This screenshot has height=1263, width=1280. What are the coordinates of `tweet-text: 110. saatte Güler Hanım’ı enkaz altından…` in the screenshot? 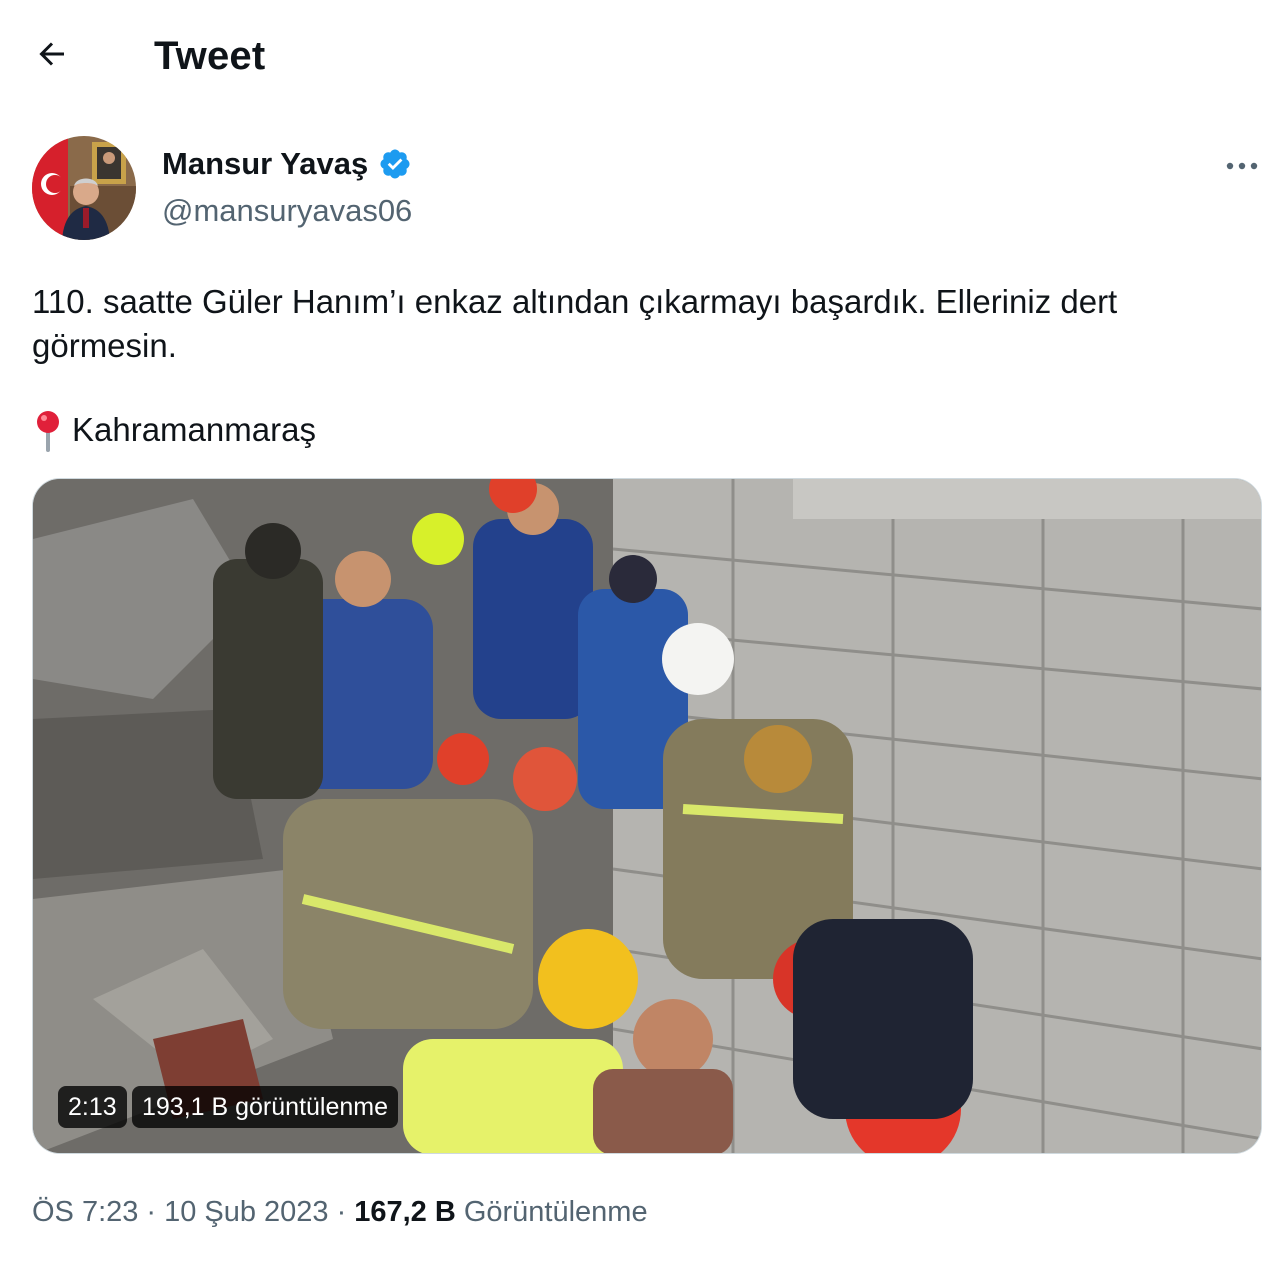 It's located at (575, 323).